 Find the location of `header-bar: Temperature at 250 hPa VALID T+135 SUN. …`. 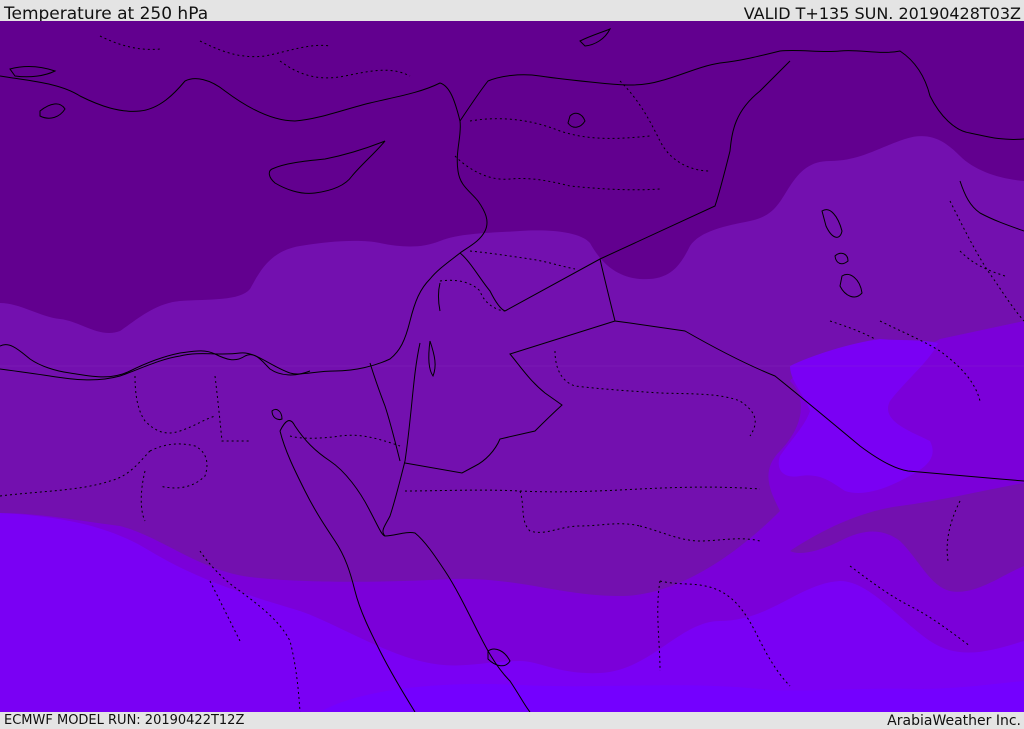

header-bar: Temperature at 250 hPa VALID T+135 SUN. … is located at coordinates (512, 12).